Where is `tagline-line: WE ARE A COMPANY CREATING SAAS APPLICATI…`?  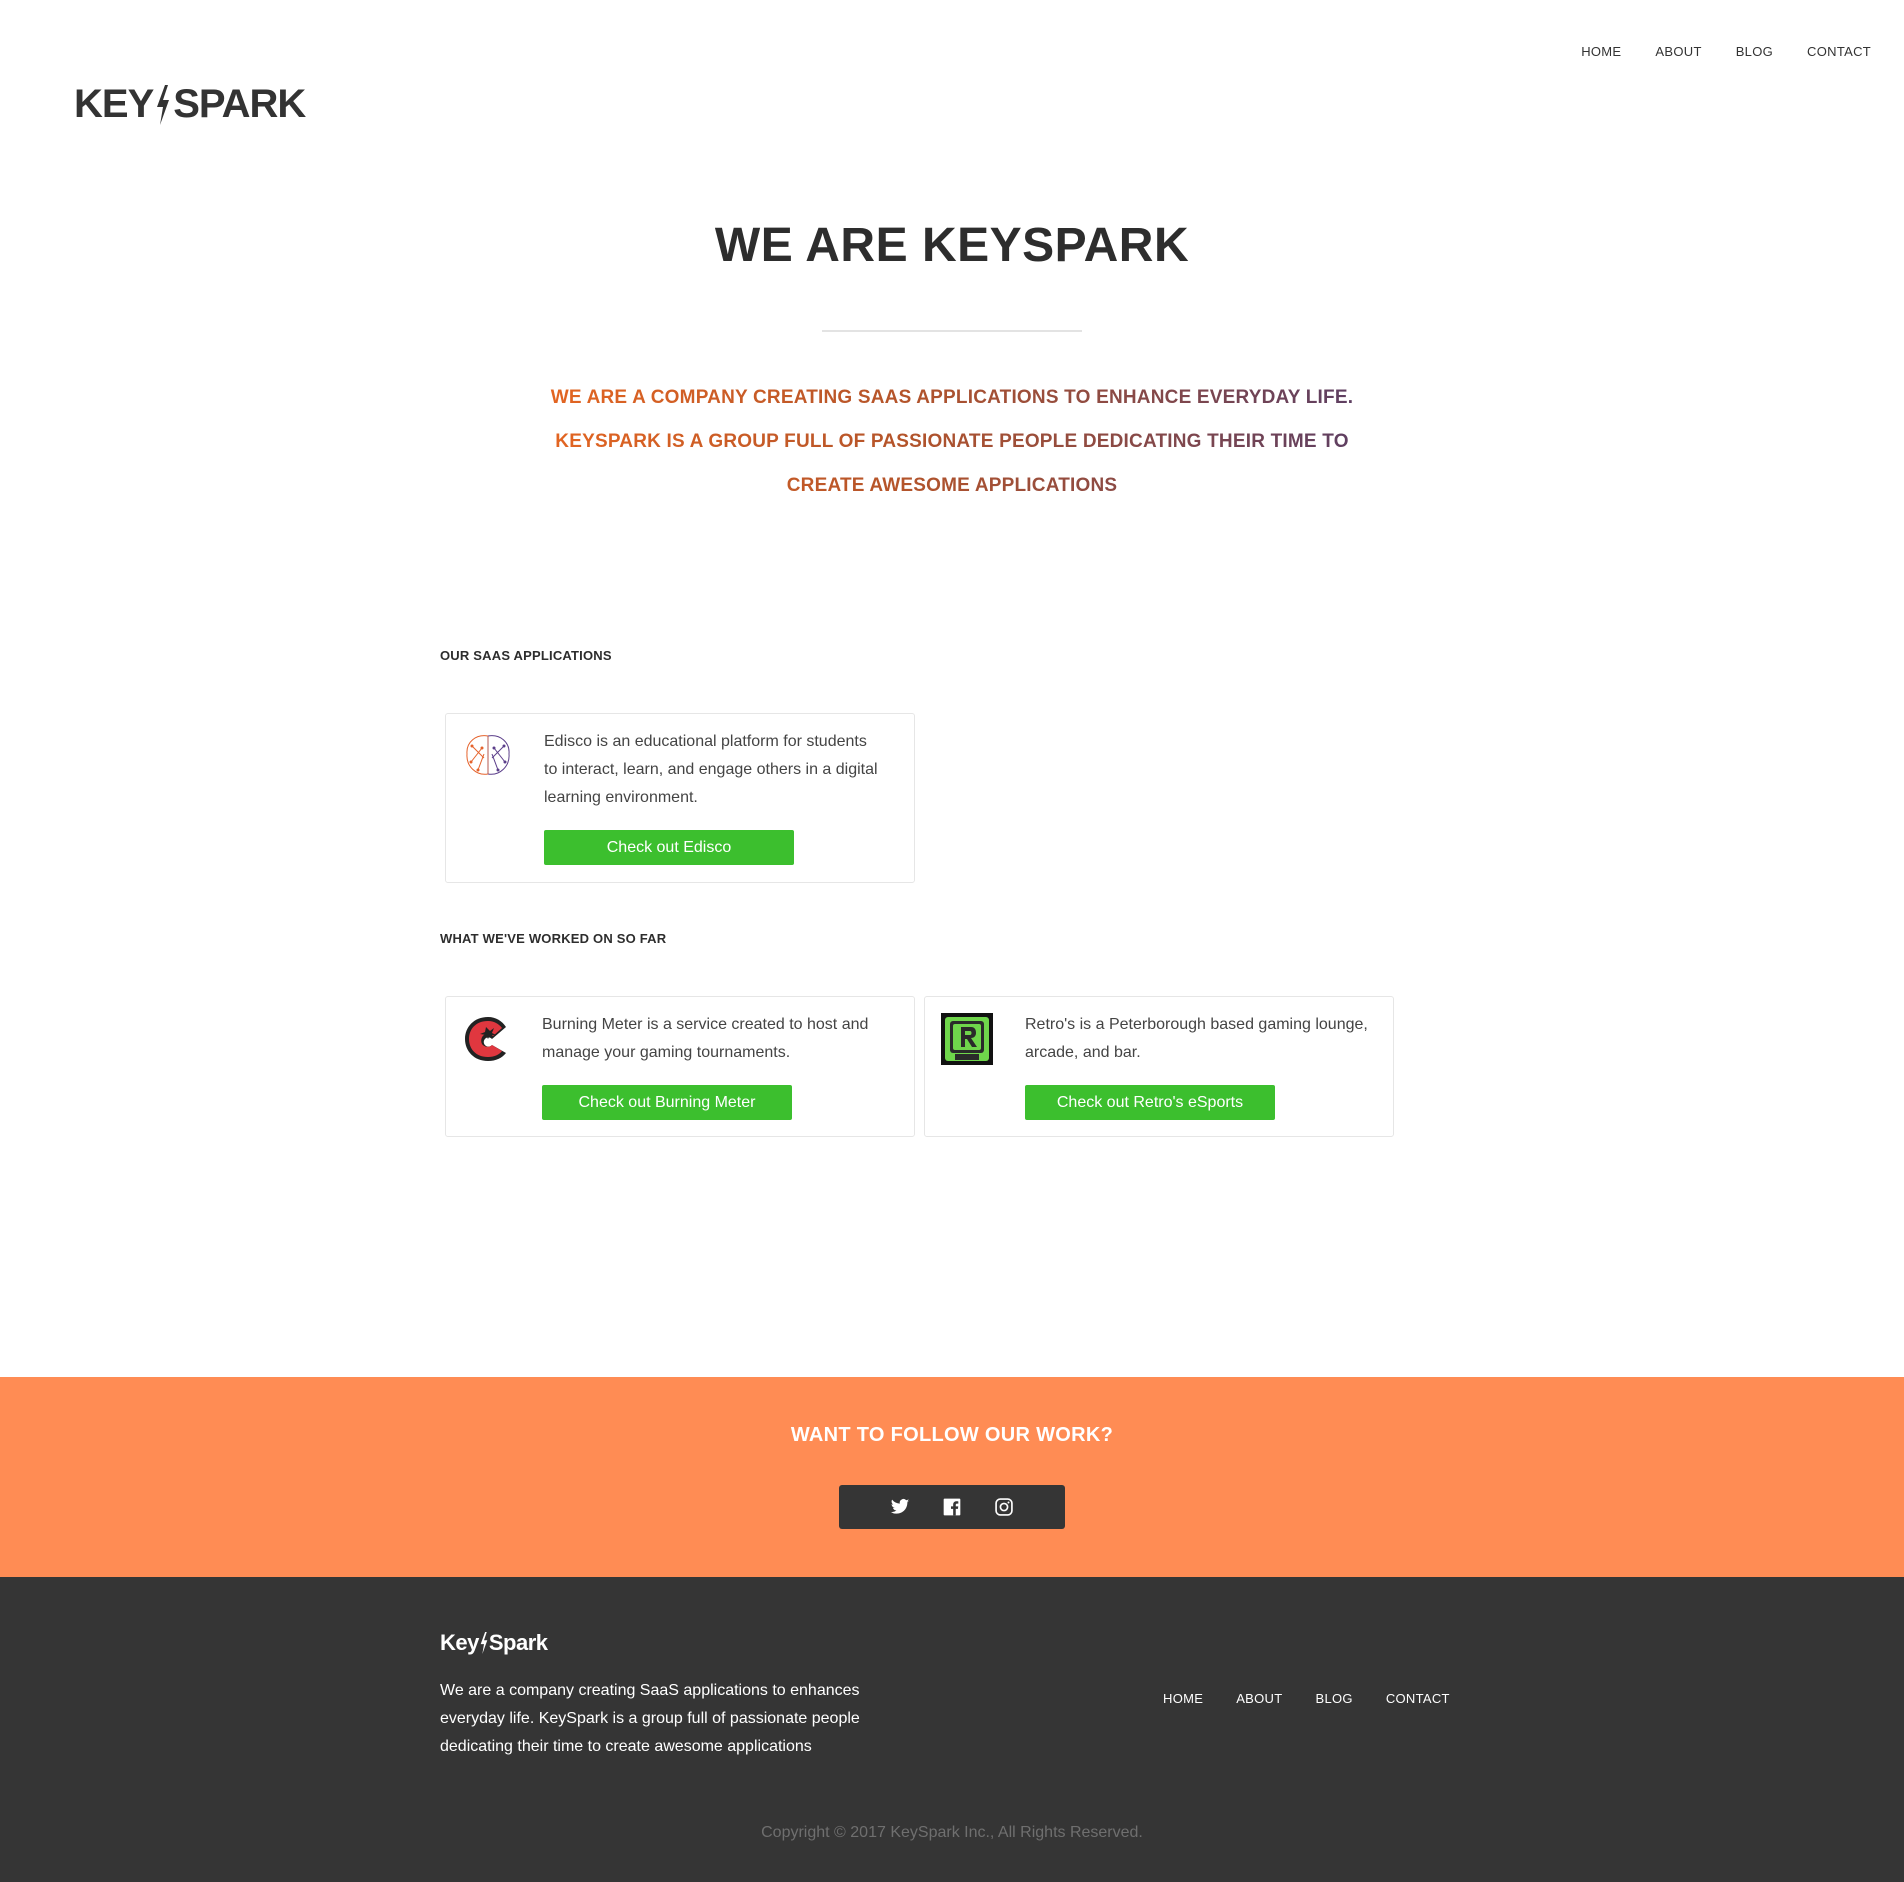 tagline-line: WE ARE A COMPANY CREATING SAAS APPLICATI… is located at coordinates (952, 398).